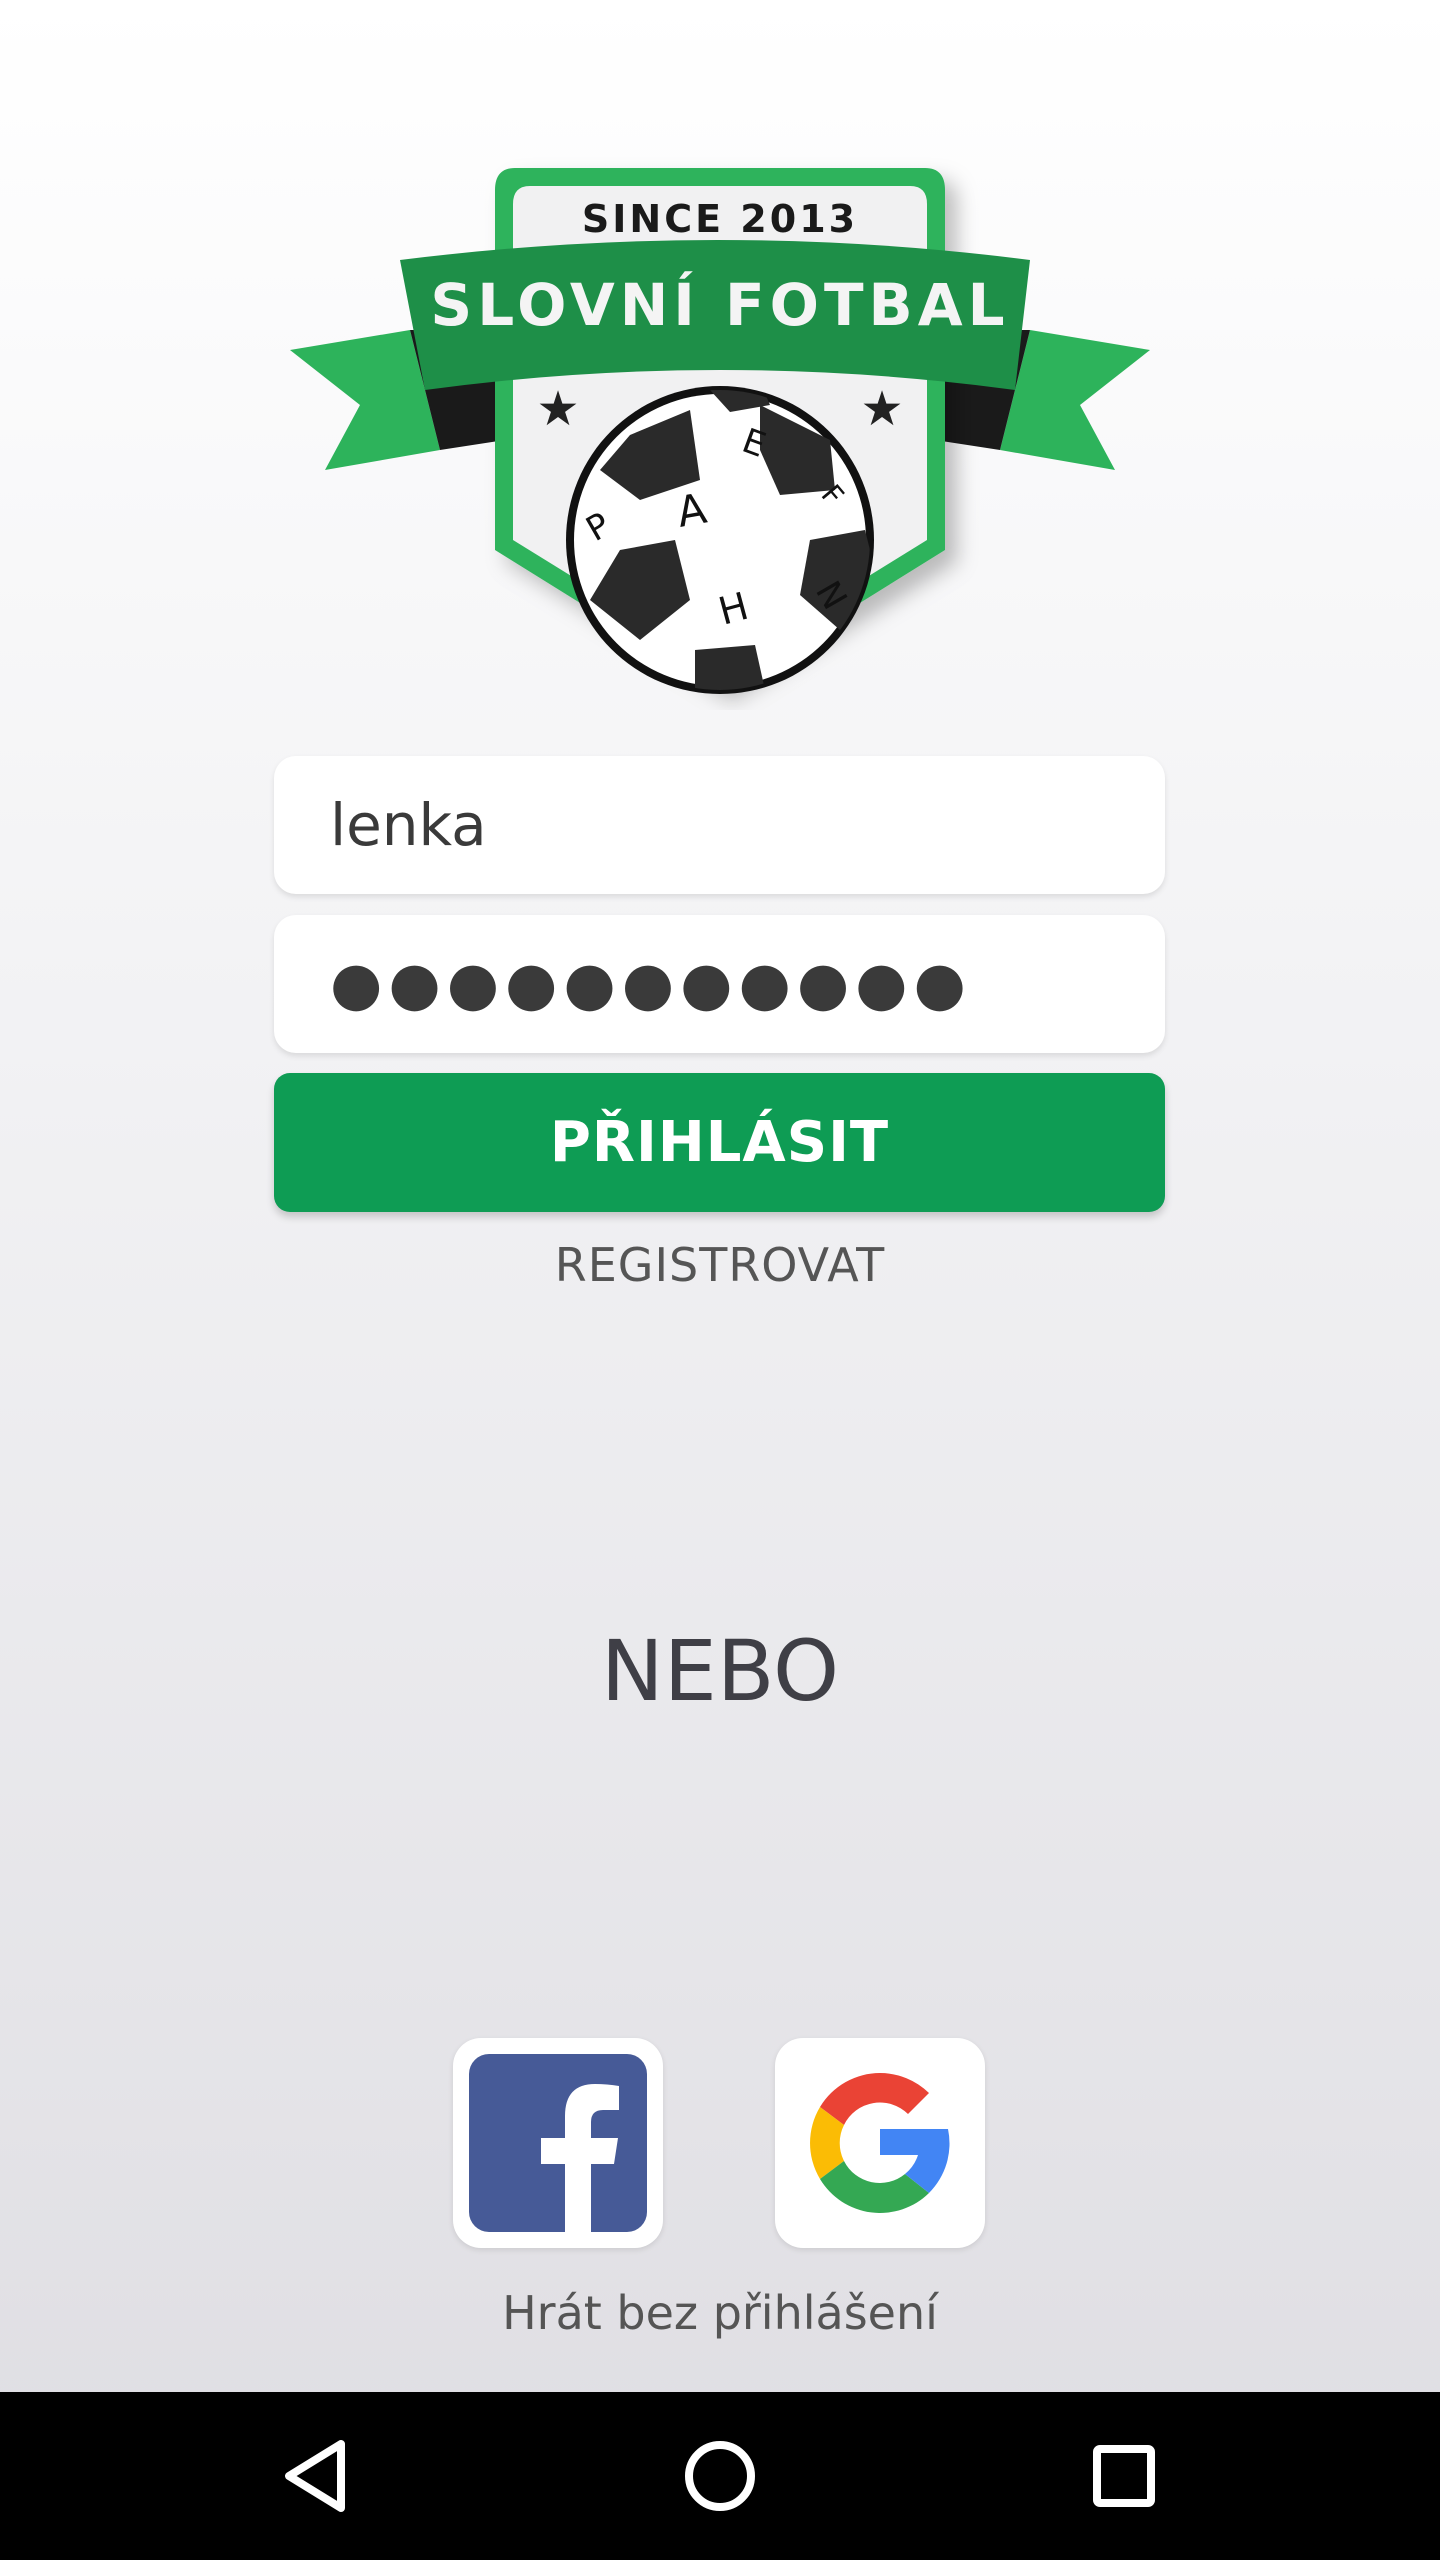 This screenshot has height=2560, width=1440. I want to click on system-navigation-bar, so click(720, 2476).